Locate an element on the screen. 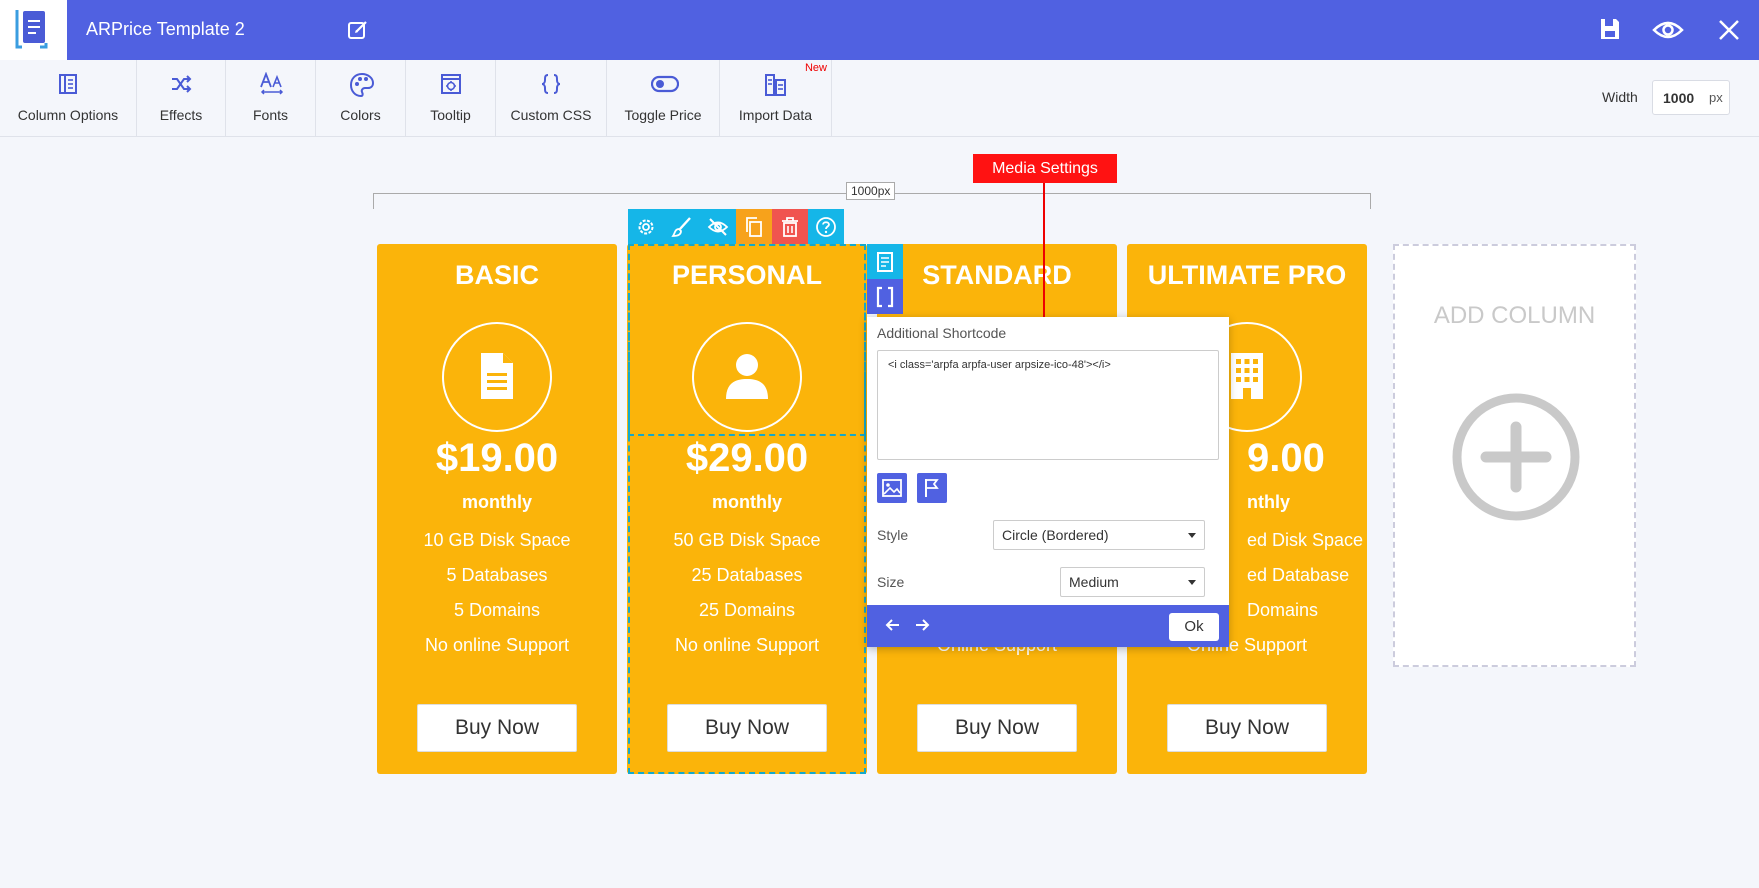 Image resolution: width=1759 pixels, height=888 pixels. plus-circle-icon is located at coordinates (1516, 457).